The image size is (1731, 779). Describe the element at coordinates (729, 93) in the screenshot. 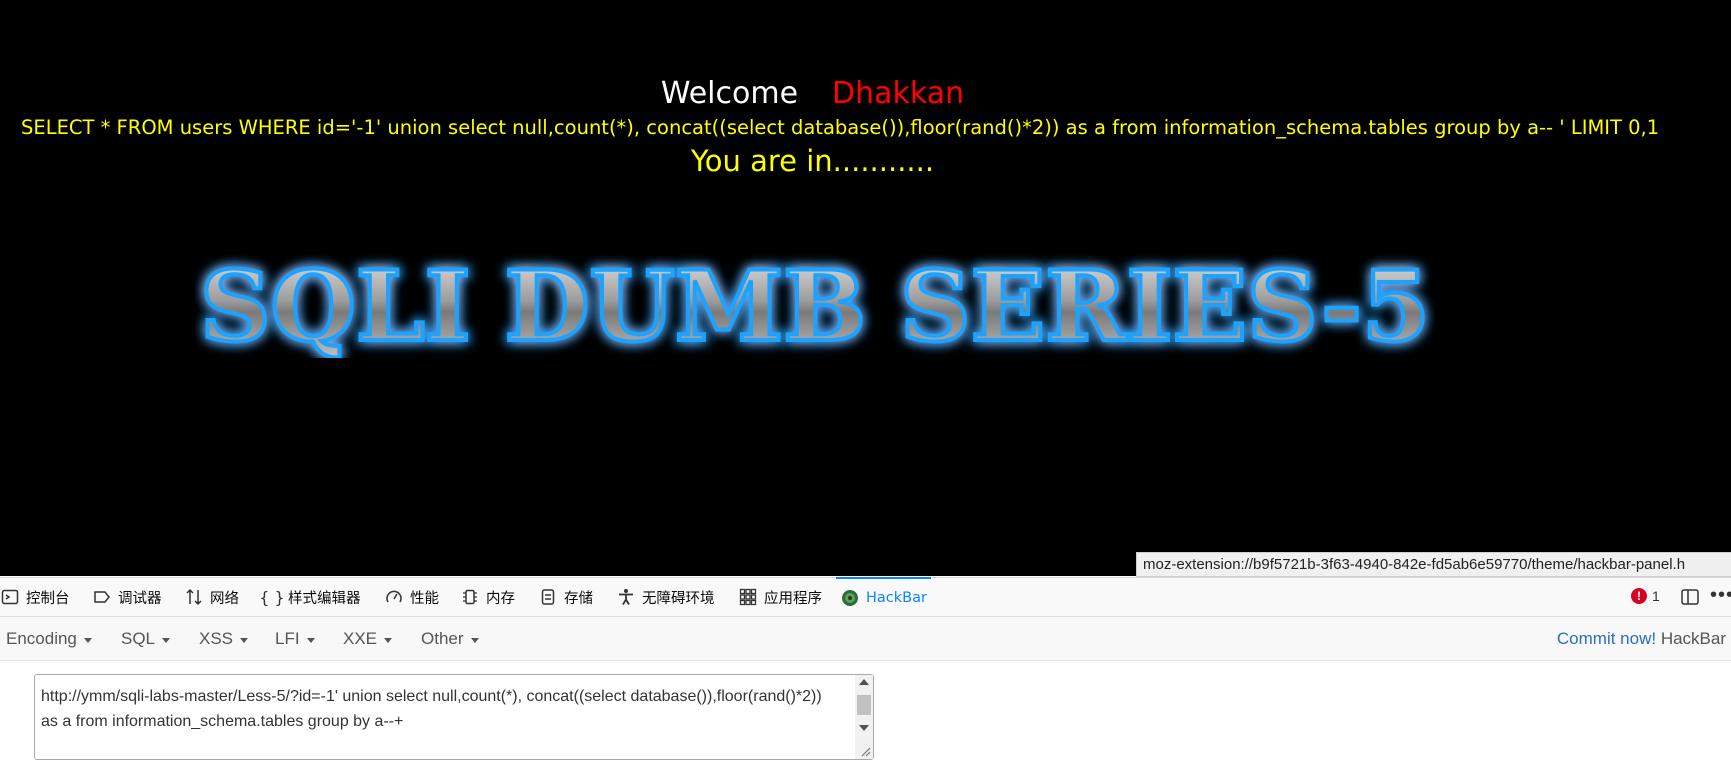

I see `welcome-text: Welcome` at that location.